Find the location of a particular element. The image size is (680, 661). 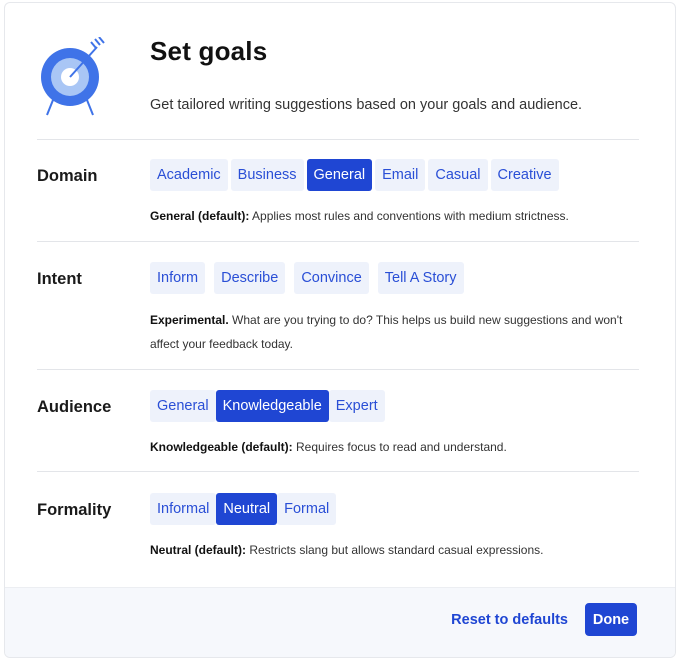

formality-option-neutral: Neutral is located at coordinates (247, 509).